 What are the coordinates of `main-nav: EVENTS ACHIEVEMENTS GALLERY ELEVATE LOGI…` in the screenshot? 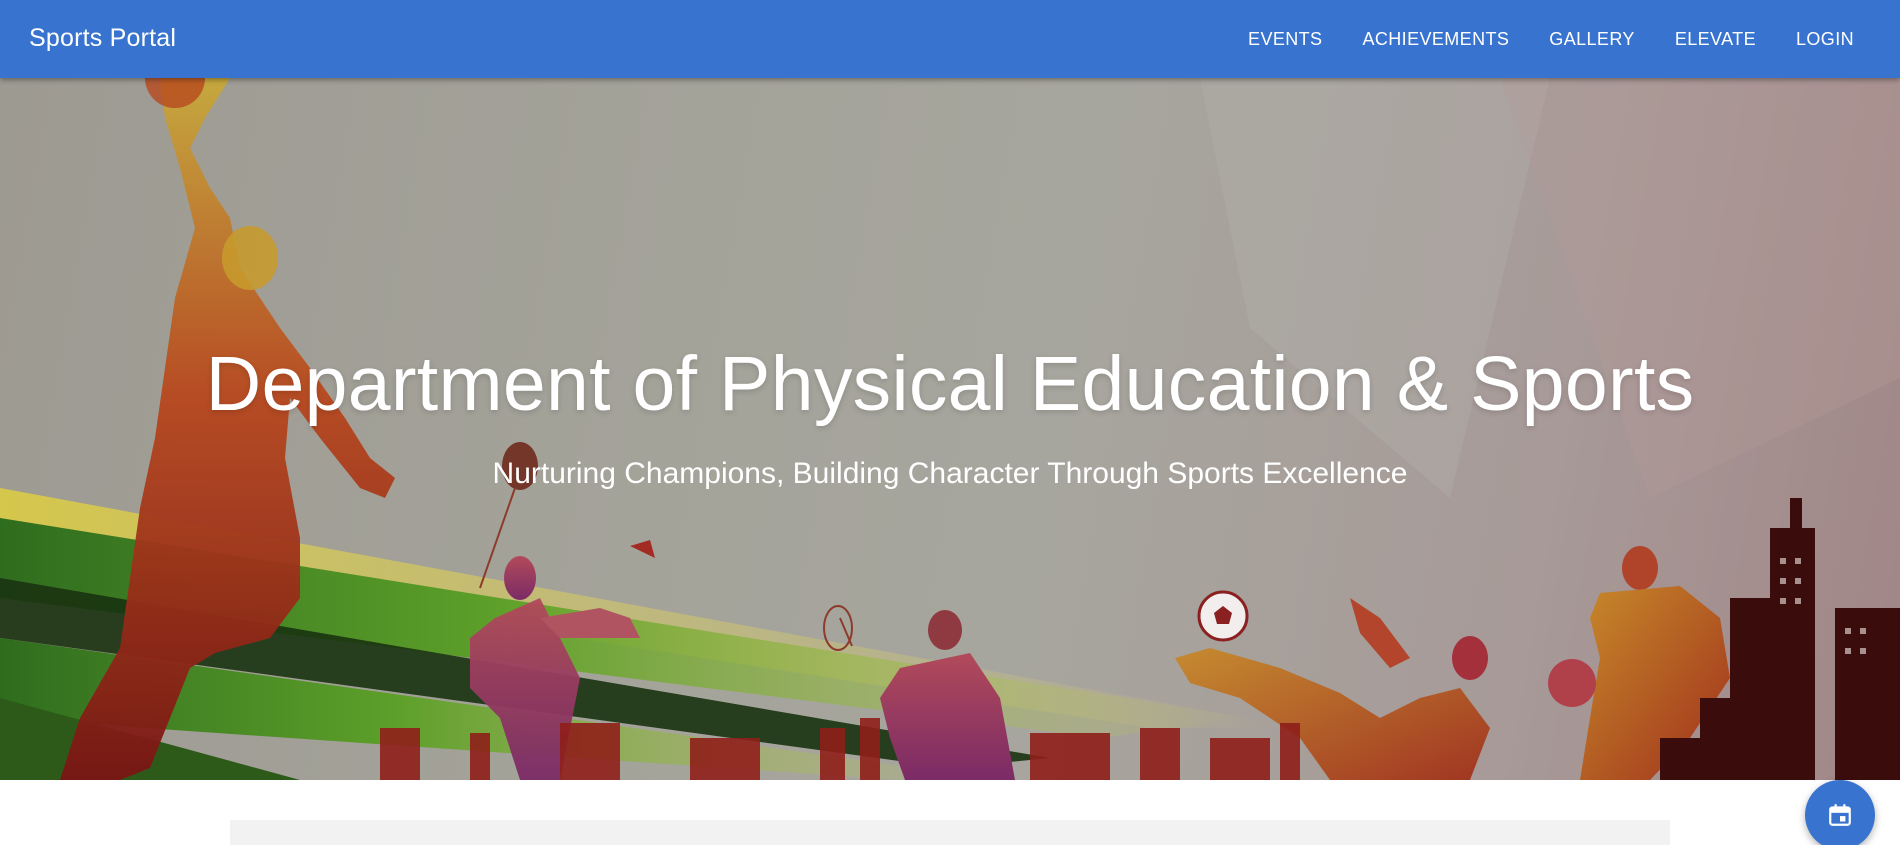 It's located at (1551, 39).